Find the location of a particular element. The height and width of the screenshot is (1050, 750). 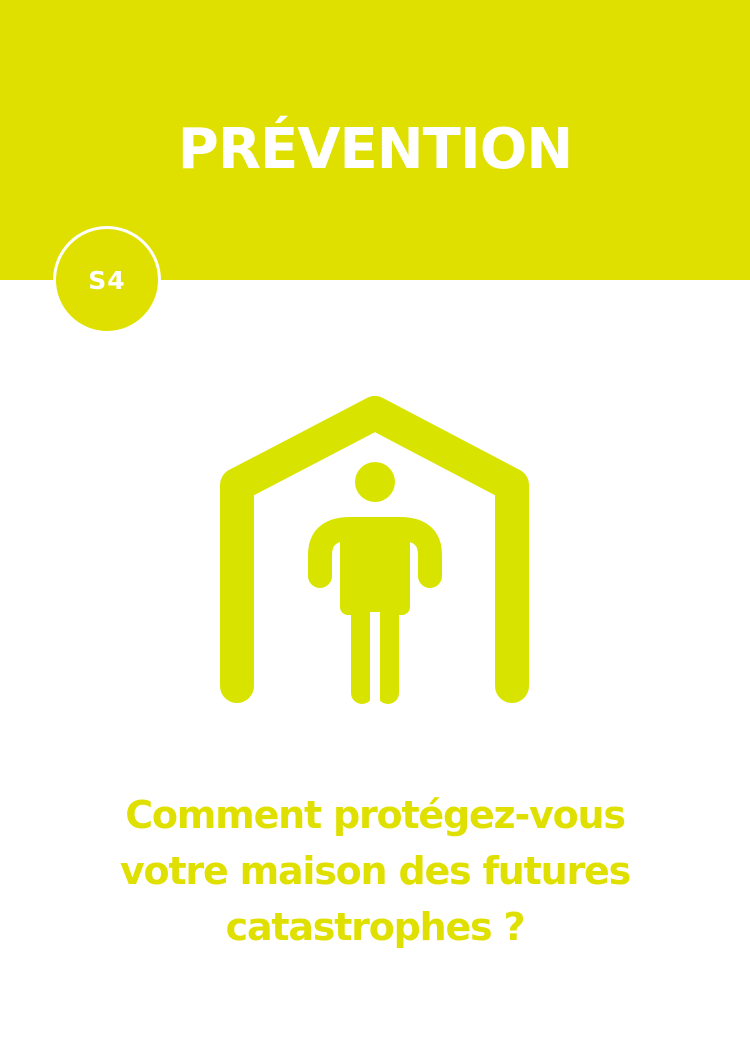

section-badge: S4 is located at coordinates (107, 280).